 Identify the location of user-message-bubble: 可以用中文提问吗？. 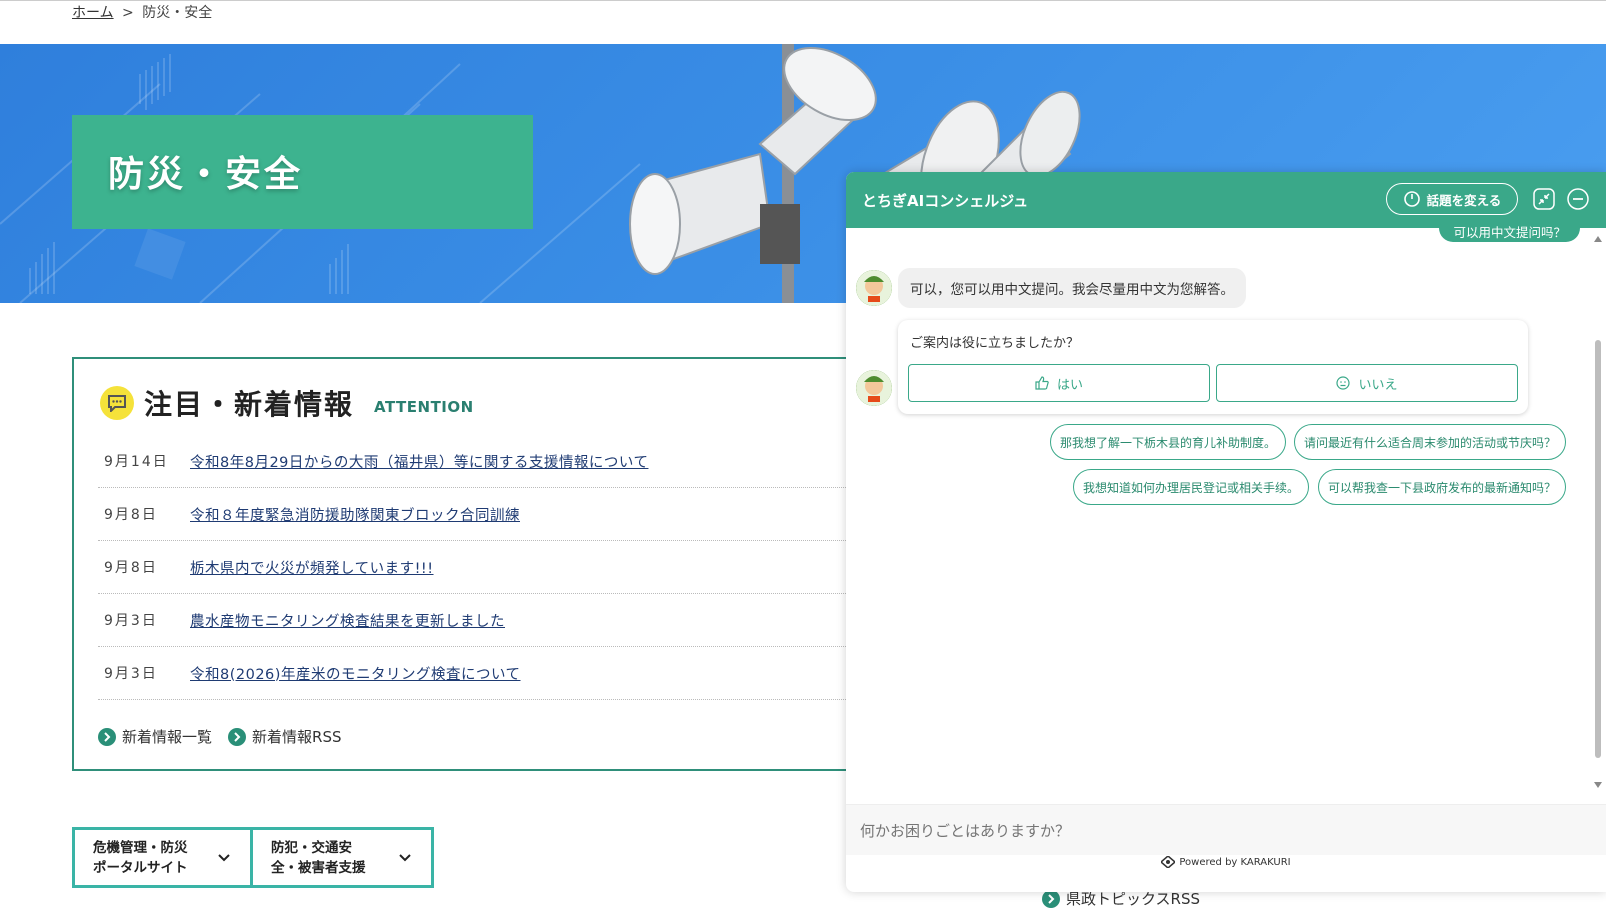
(1509, 229).